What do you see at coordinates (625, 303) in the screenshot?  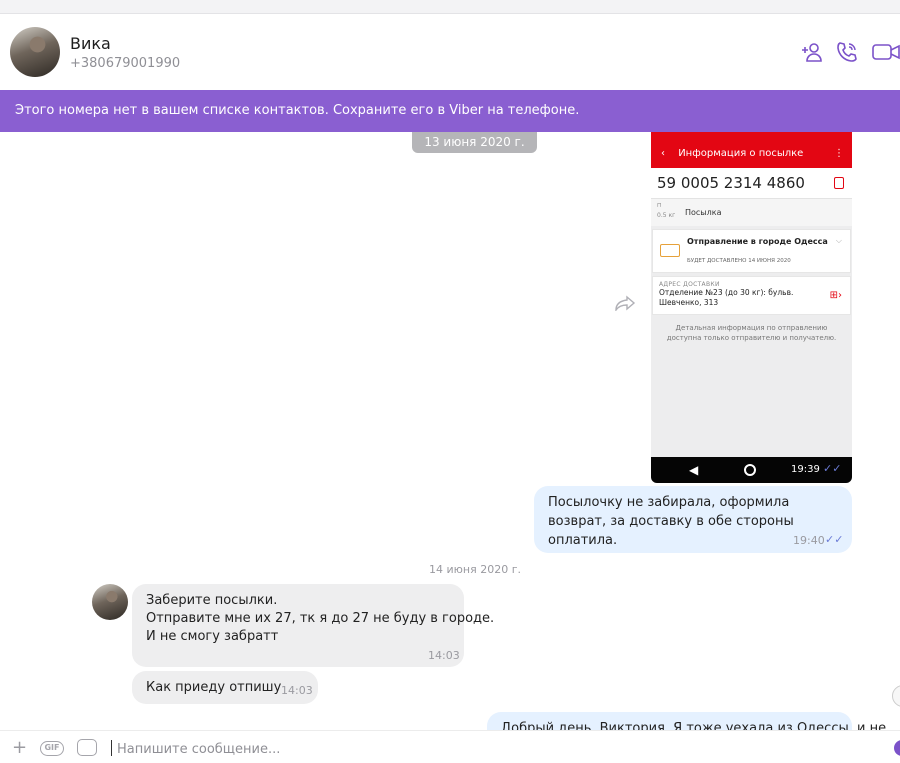 I see `forward-icon` at bounding box center [625, 303].